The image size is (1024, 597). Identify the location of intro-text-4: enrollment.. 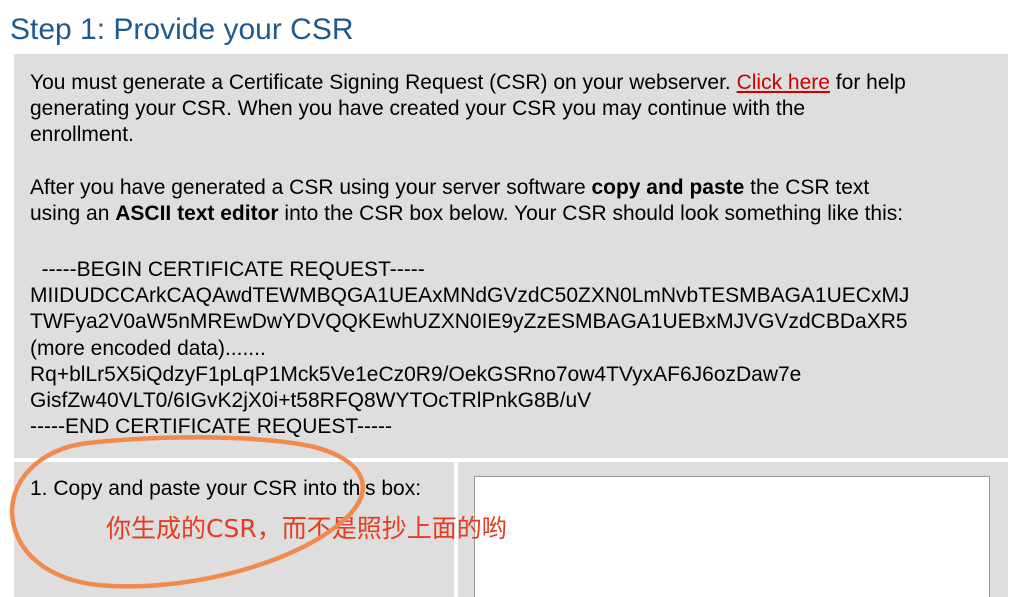
(82, 134).